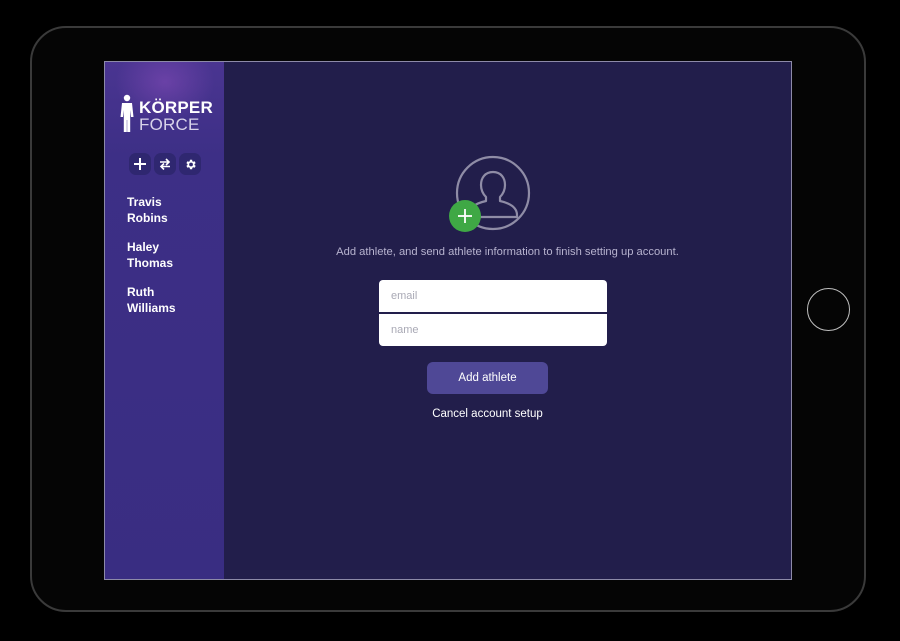 The width and height of the screenshot is (900, 641). What do you see at coordinates (147, 217) in the screenshot?
I see `athlete-last-name: Robins` at bounding box center [147, 217].